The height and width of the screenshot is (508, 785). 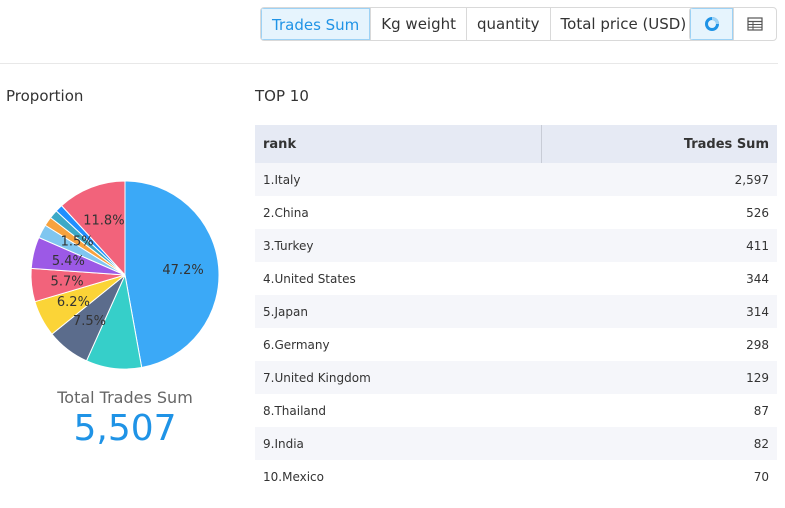 I want to click on pie-slice-label: 5.7%, so click(x=67, y=281).